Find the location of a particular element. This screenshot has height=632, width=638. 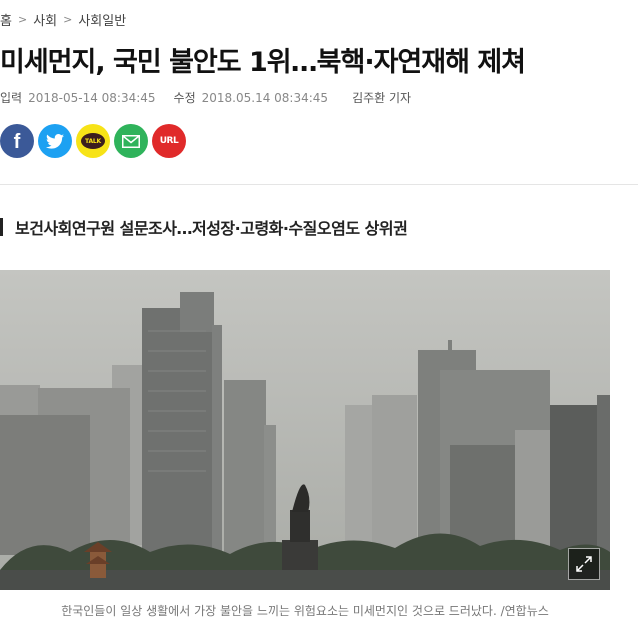

breadcrumb-home: 홈 is located at coordinates (6, 19).